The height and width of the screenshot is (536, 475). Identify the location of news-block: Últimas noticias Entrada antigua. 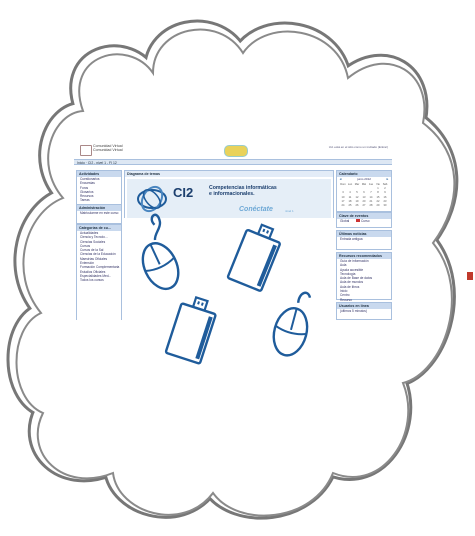
(364, 240).